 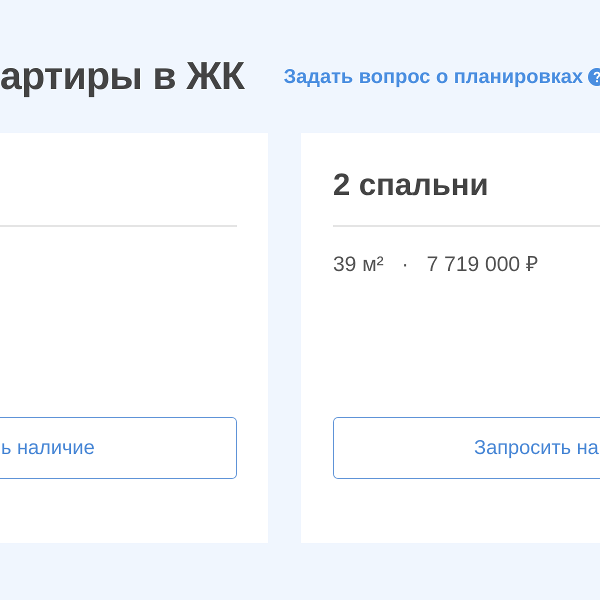 What do you see at coordinates (433, 77) in the screenshot?
I see `help-link: Задать вопрос о планировках` at bounding box center [433, 77].